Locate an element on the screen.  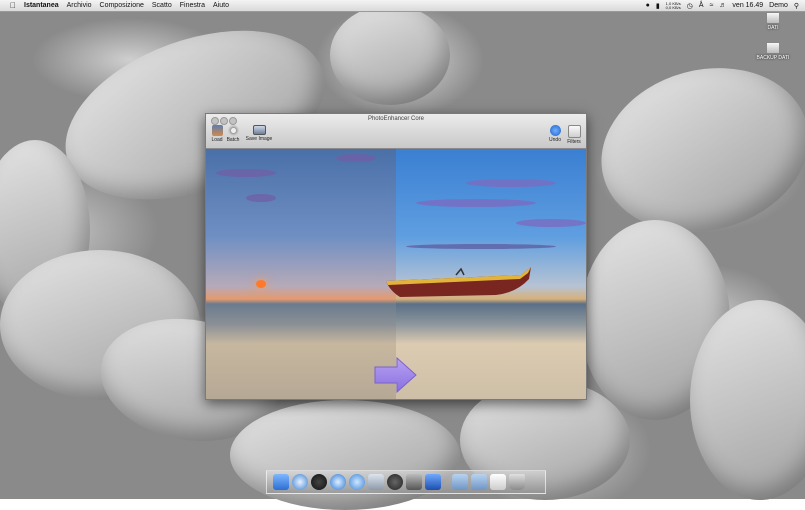
batch-label: Batch is located at coordinates (233, 140).